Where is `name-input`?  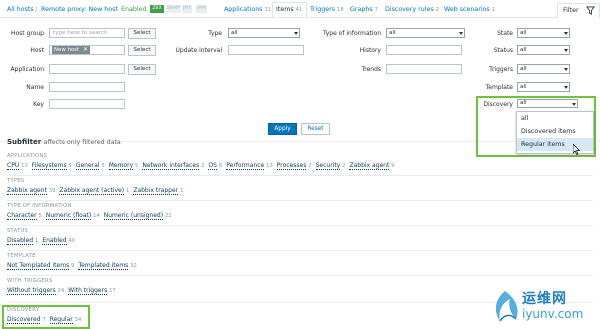 name-input is located at coordinates (87, 87).